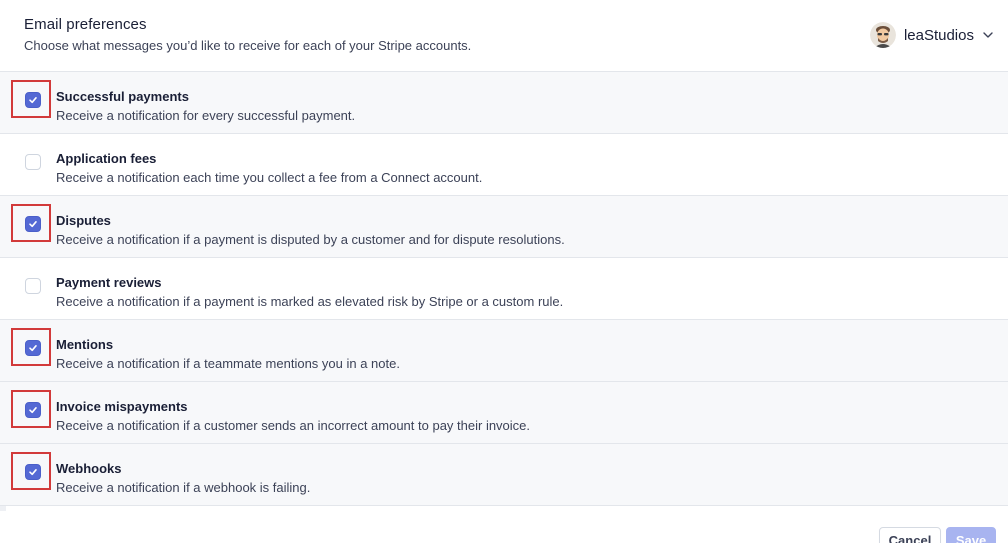  What do you see at coordinates (910, 535) in the screenshot?
I see `cancel-button: Cancel` at bounding box center [910, 535].